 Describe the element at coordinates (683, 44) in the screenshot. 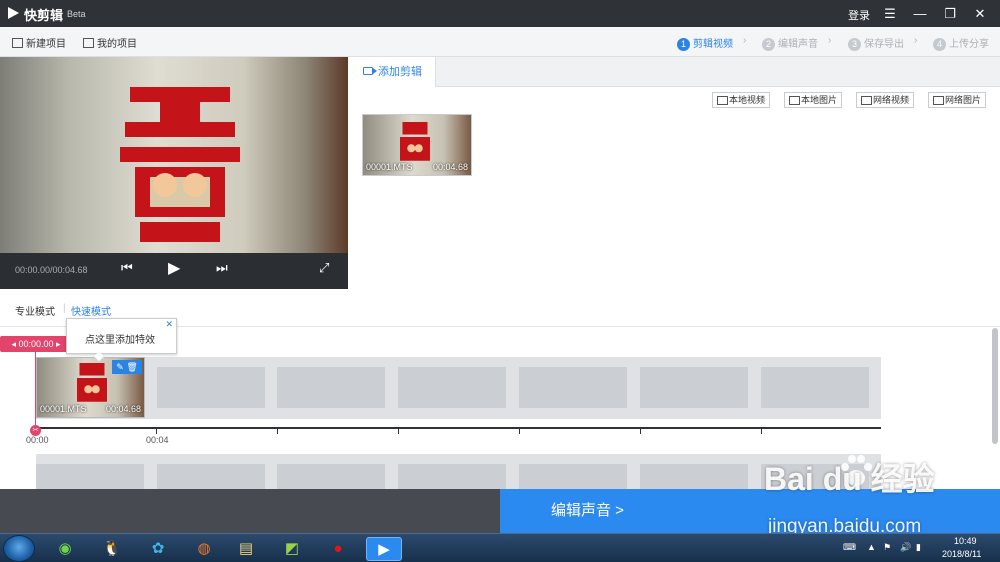

I see `step-number: 1` at that location.